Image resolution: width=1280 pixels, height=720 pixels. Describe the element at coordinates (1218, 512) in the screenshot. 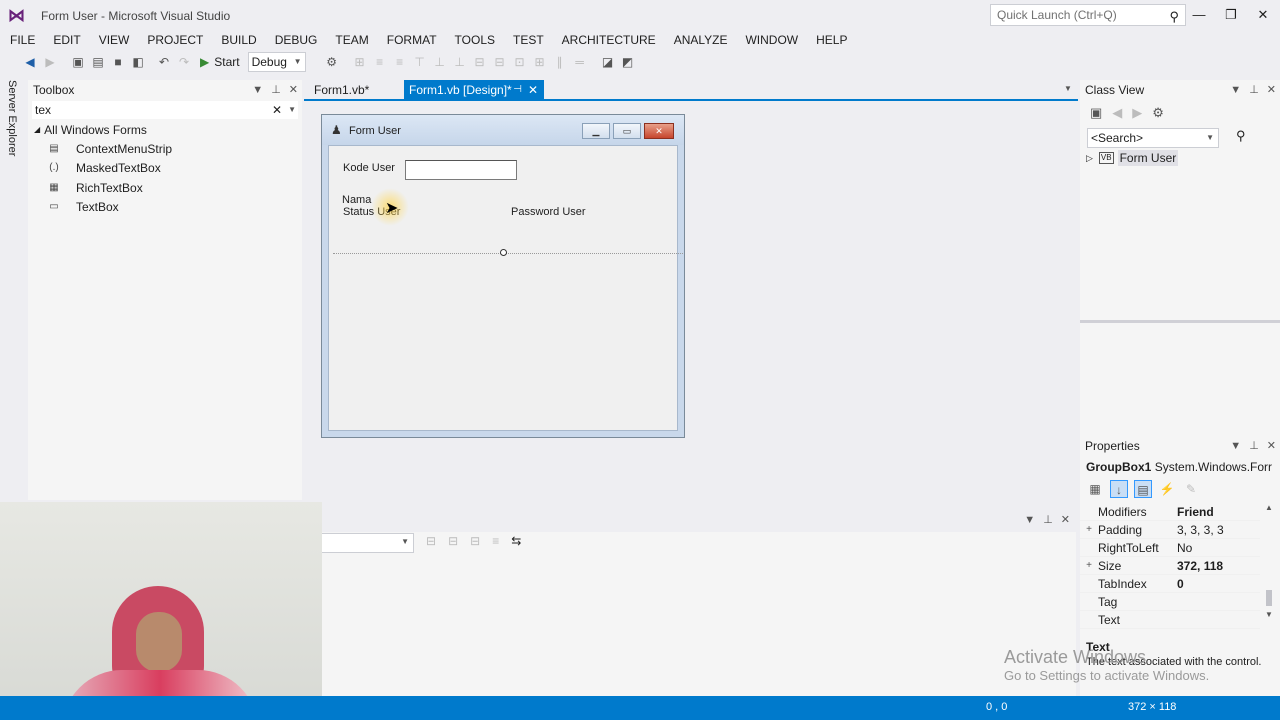

I see `property-value: Friend` at that location.